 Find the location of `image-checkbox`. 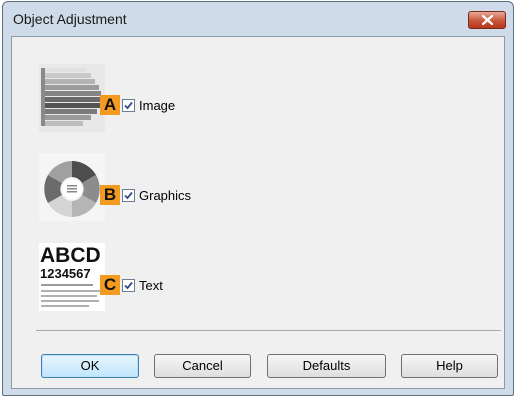

image-checkbox is located at coordinates (128, 105).